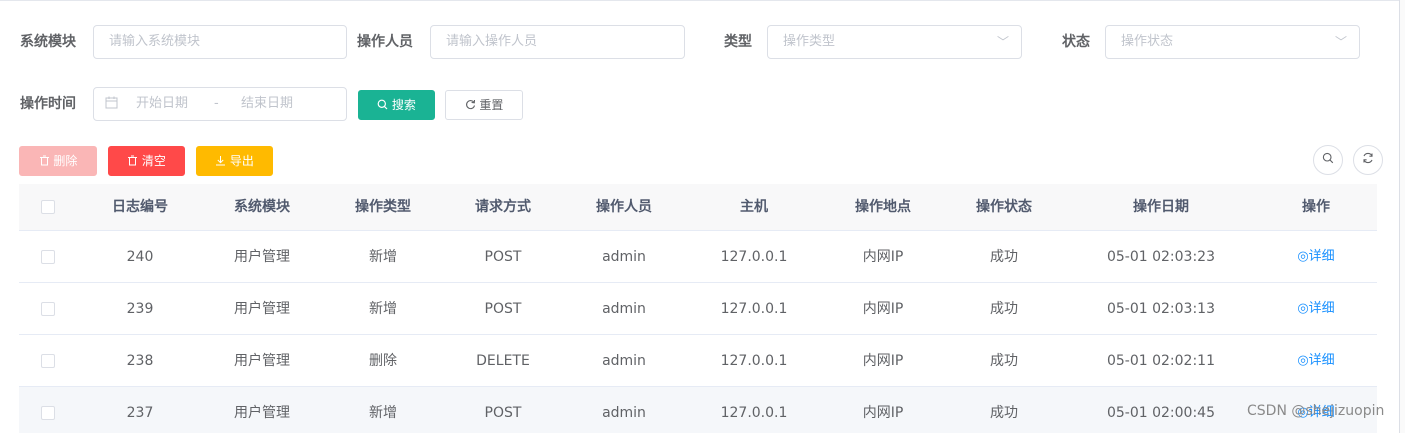 The width and height of the screenshot is (1405, 433). What do you see at coordinates (1004, 207) in the screenshot?
I see `column-header-status: 操作状态` at bounding box center [1004, 207].